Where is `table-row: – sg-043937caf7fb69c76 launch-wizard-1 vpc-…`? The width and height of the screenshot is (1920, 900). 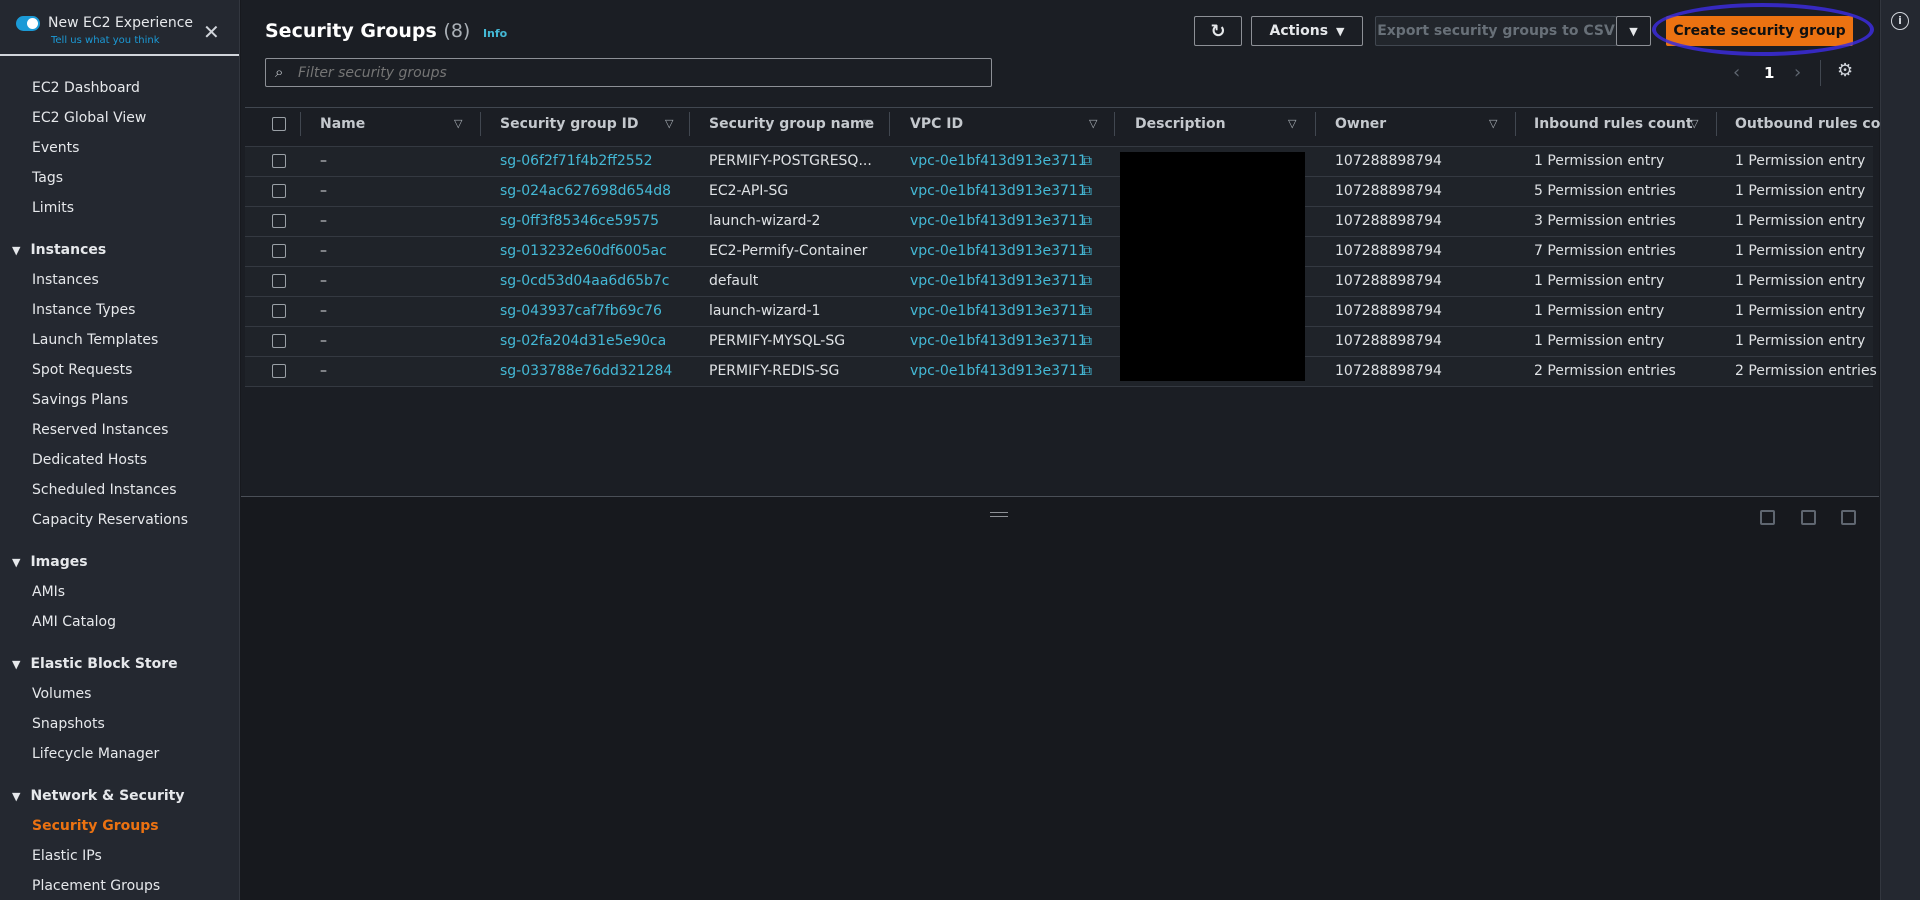 table-row: – sg-043937caf7fb69c76 launch-wizard-1 vpc-… is located at coordinates (1059, 311).